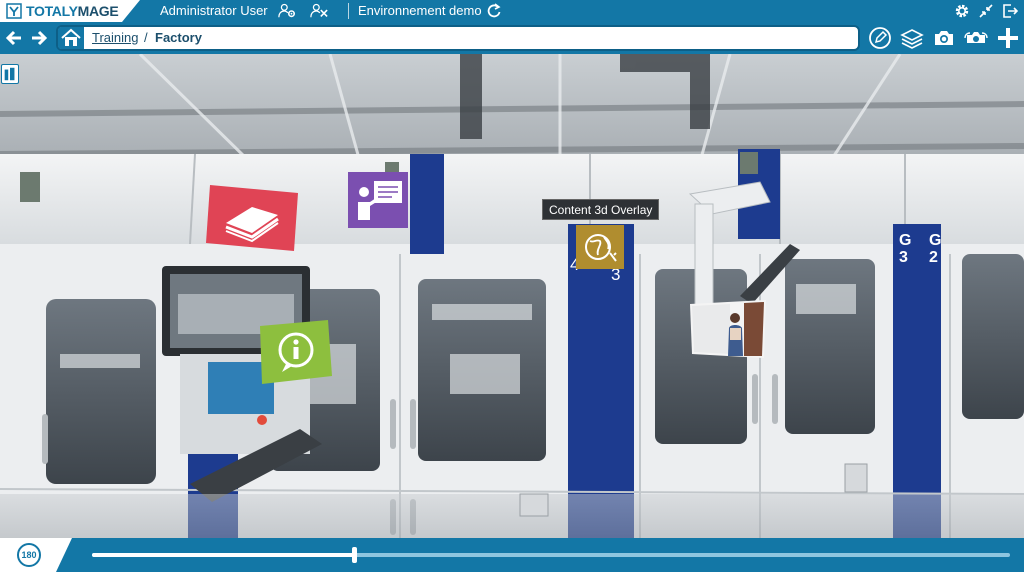 The width and height of the screenshot is (1024, 572). What do you see at coordinates (14, 11) in the screenshot?
I see `logo-icon` at bounding box center [14, 11].